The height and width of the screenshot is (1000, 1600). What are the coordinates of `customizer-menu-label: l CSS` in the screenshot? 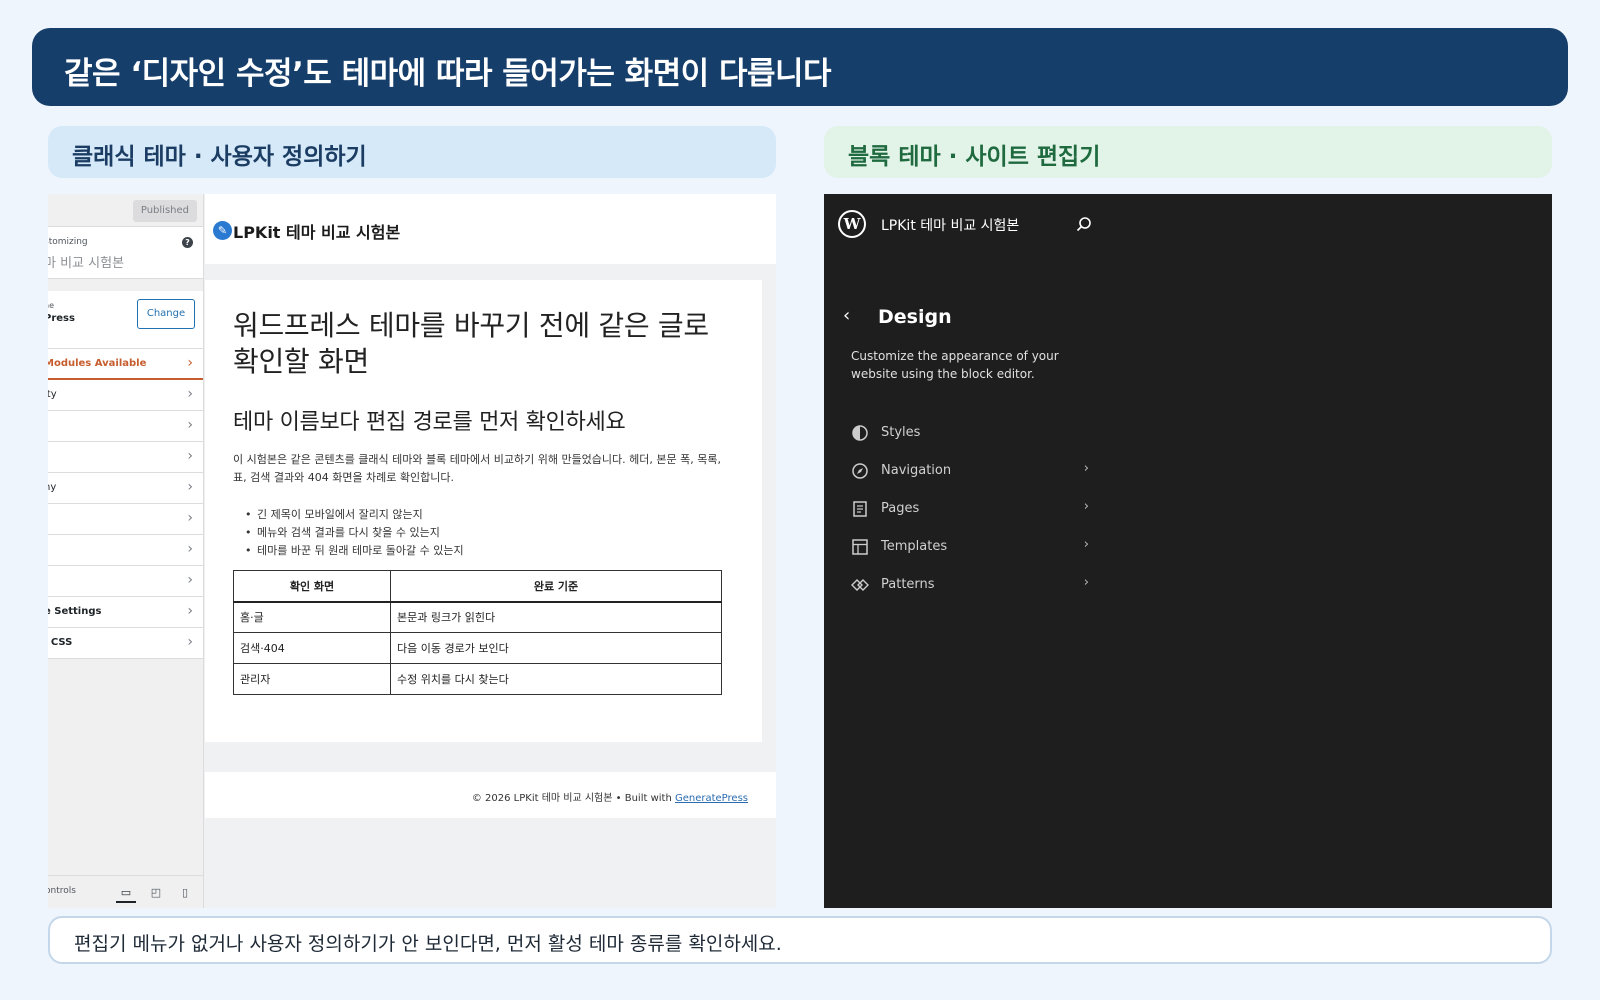 It's located at (60, 642).